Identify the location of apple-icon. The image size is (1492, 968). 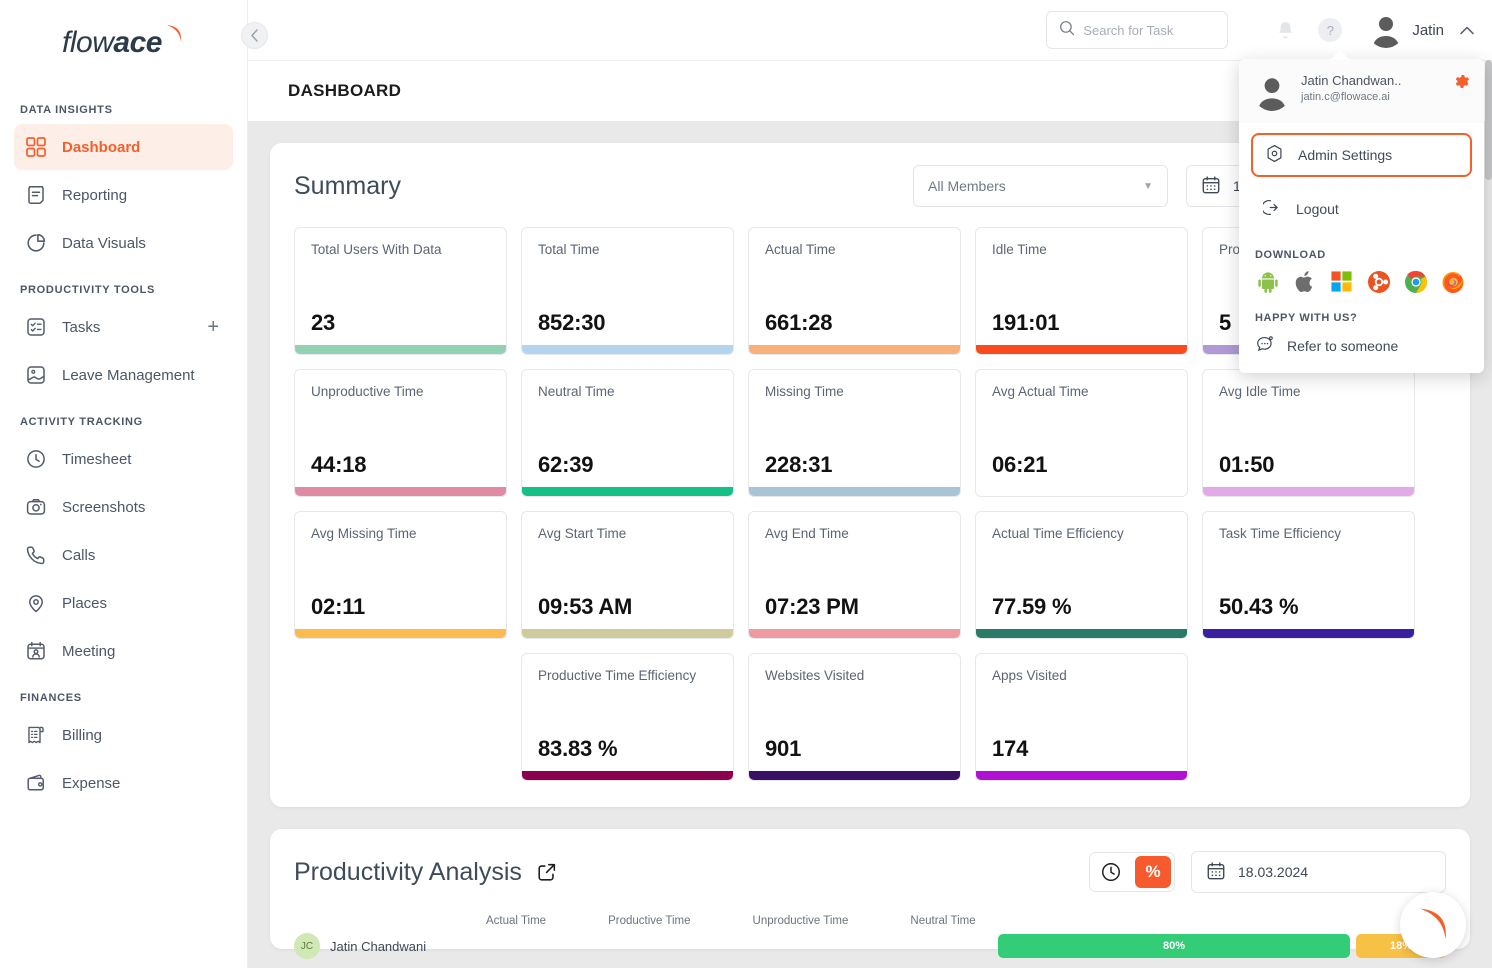
(1304, 281).